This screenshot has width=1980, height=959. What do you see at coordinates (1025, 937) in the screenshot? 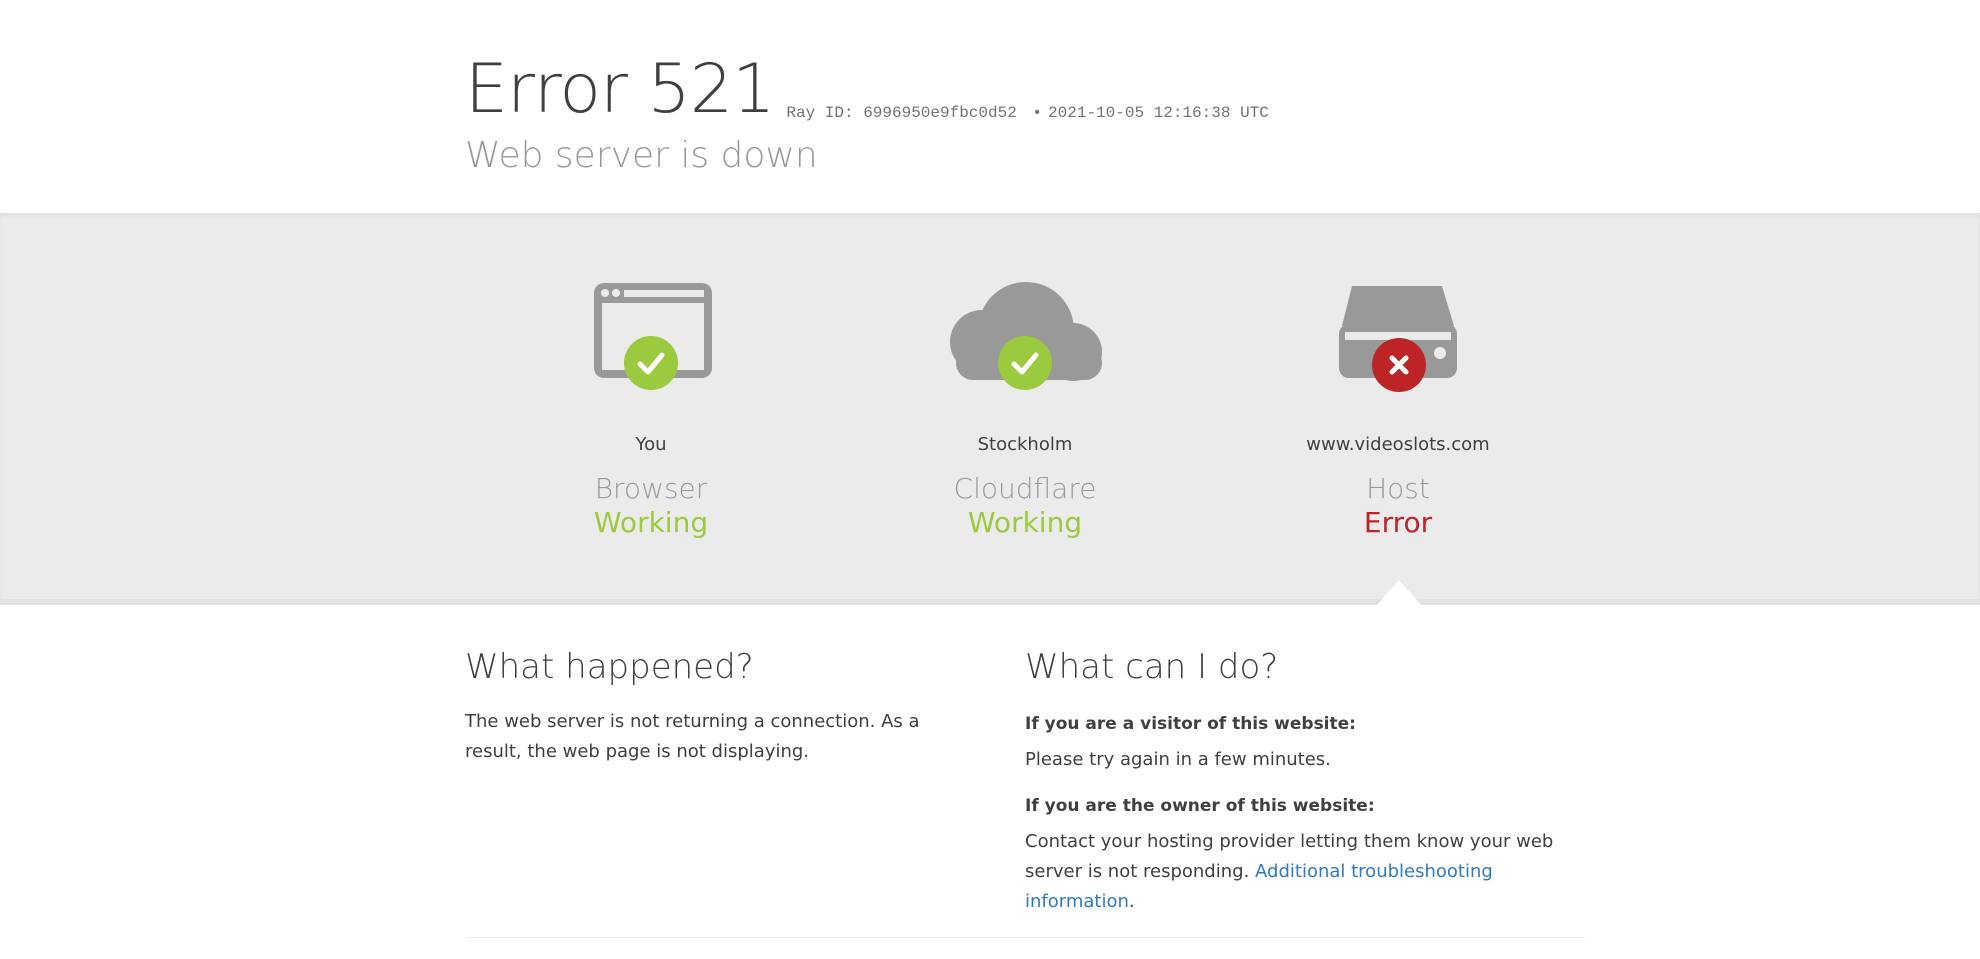
I see `footer-divider` at bounding box center [1025, 937].